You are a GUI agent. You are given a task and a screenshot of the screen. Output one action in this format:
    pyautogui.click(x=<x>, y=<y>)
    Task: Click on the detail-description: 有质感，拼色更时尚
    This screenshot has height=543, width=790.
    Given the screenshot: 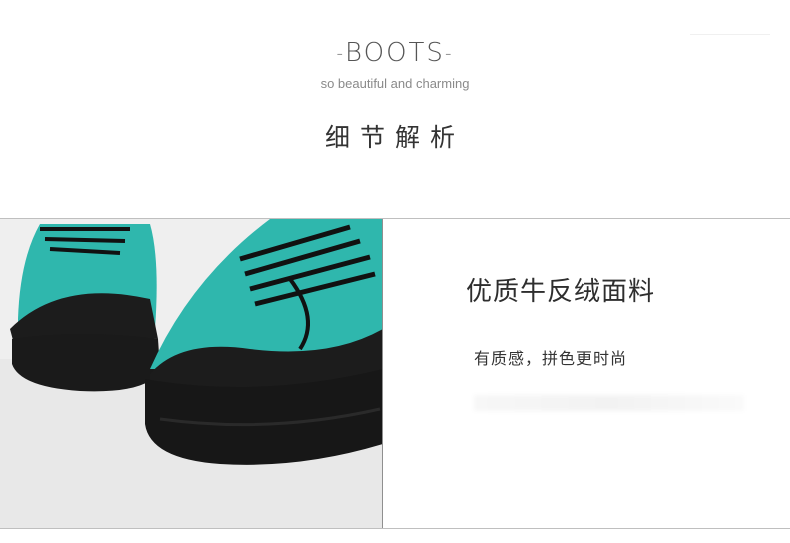 What is the action you would take?
    pyautogui.click(x=551, y=358)
    